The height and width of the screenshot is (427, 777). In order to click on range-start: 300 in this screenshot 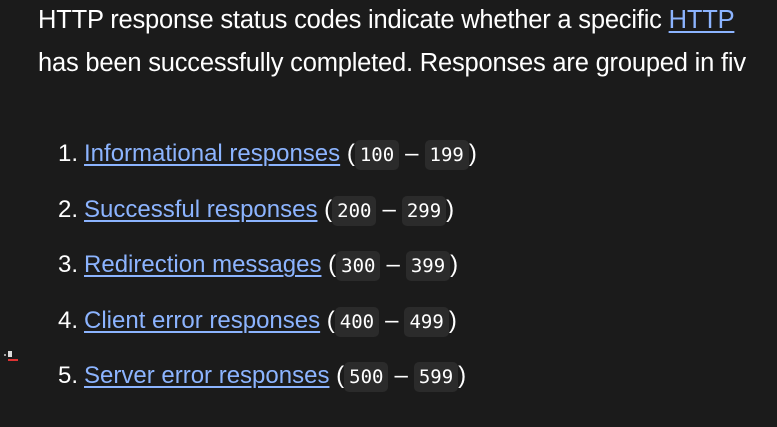, I will do `click(358, 266)`.